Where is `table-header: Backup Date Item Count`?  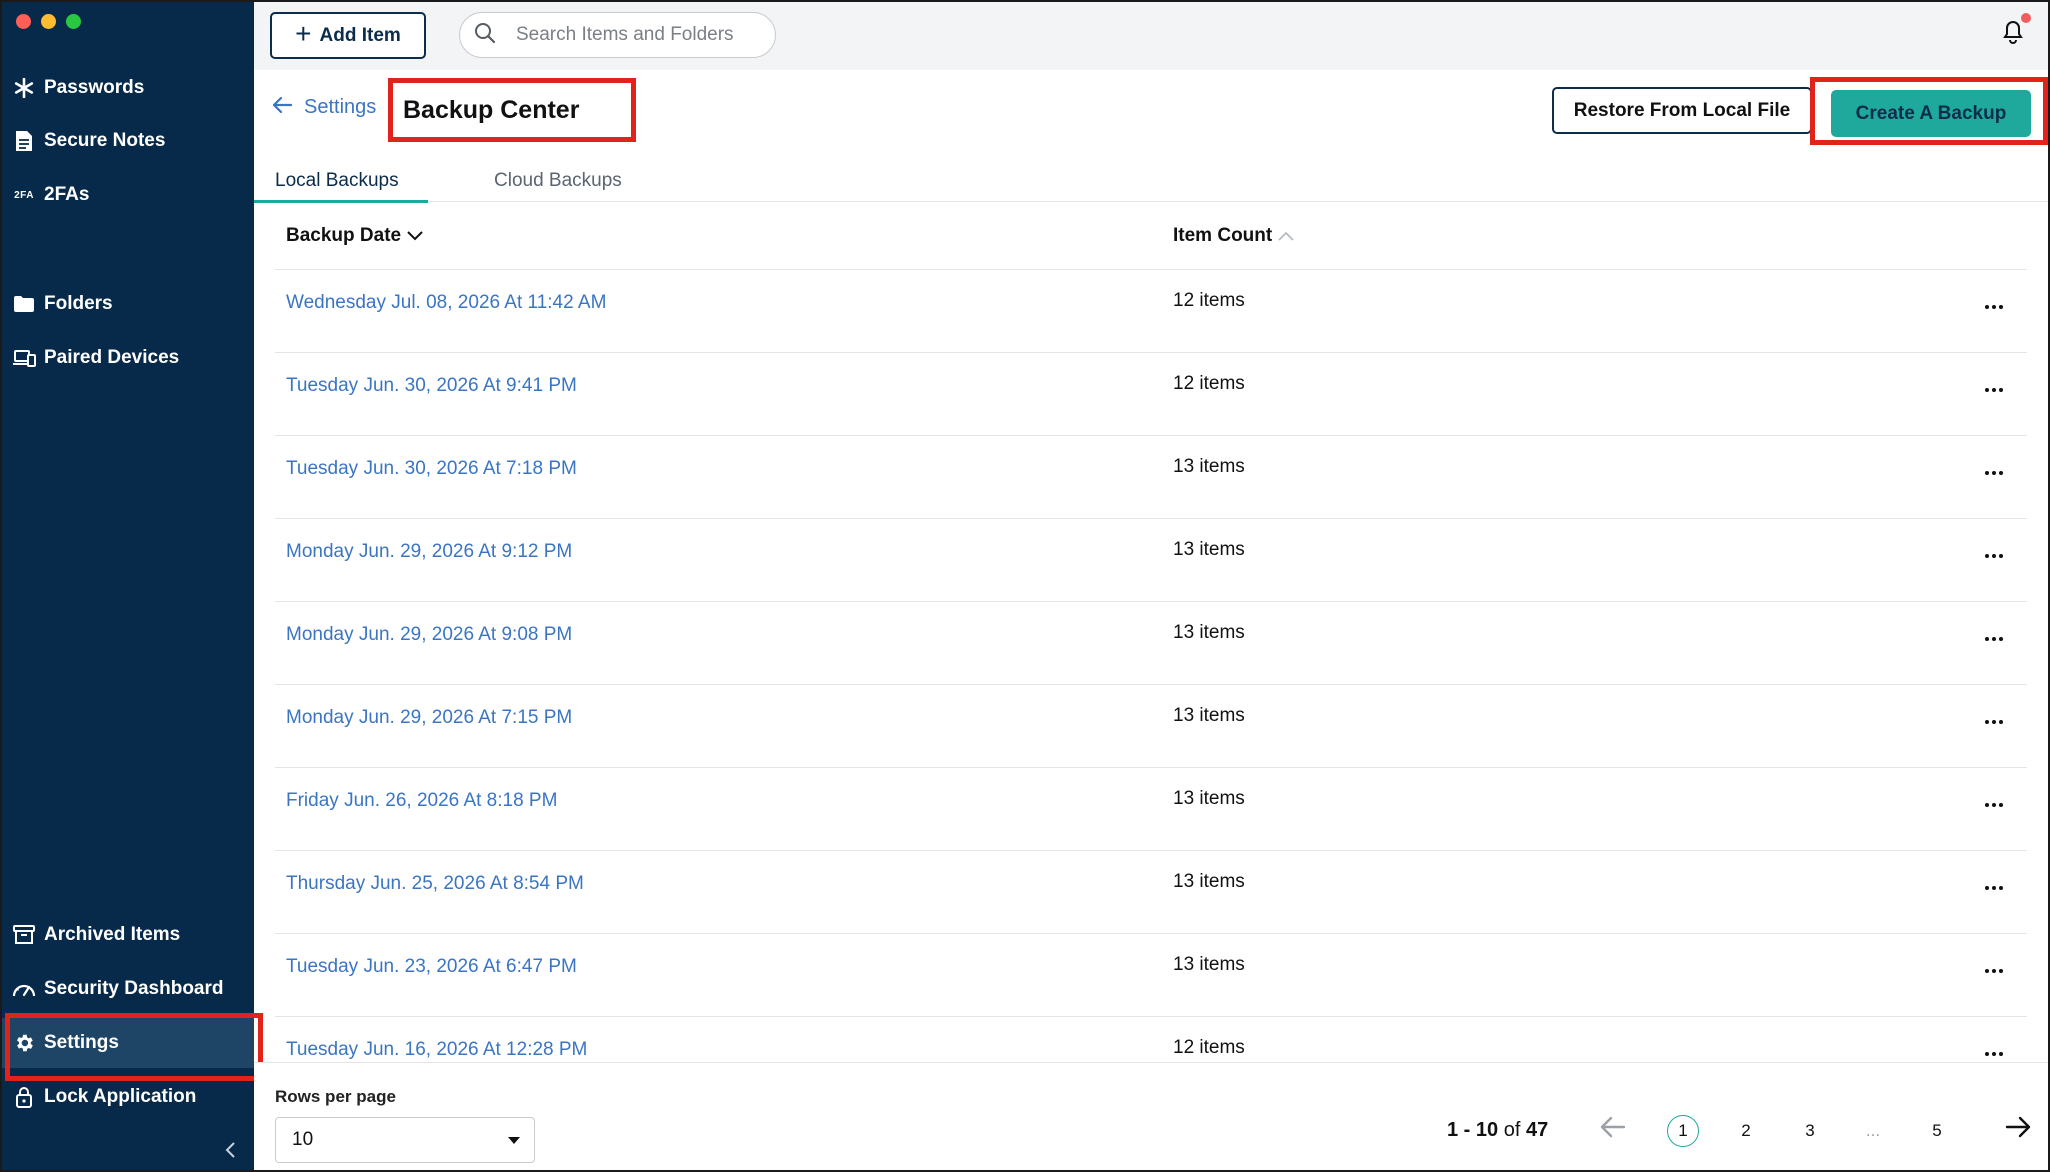 table-header: Backup Date Item Count is located at coordinates (1151, 240).